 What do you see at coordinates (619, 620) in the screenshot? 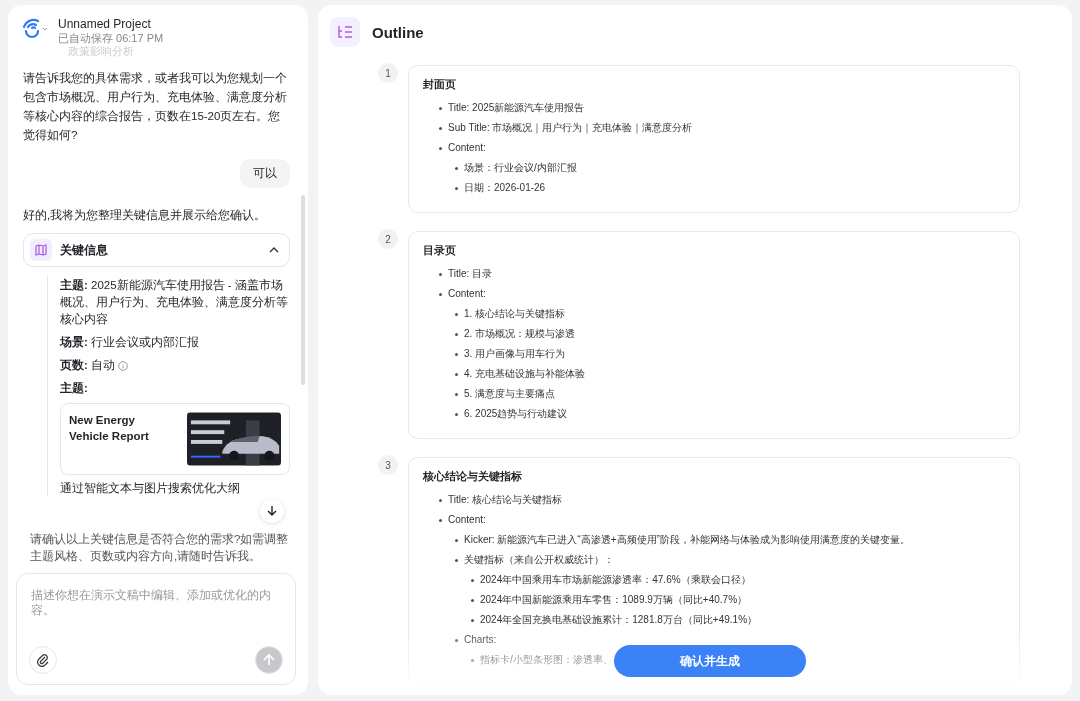
I see `outline-item: 2024年全国充换电基础设施累计：1281.8万台（同比+49.1%）` at bounding box center [619, 620].